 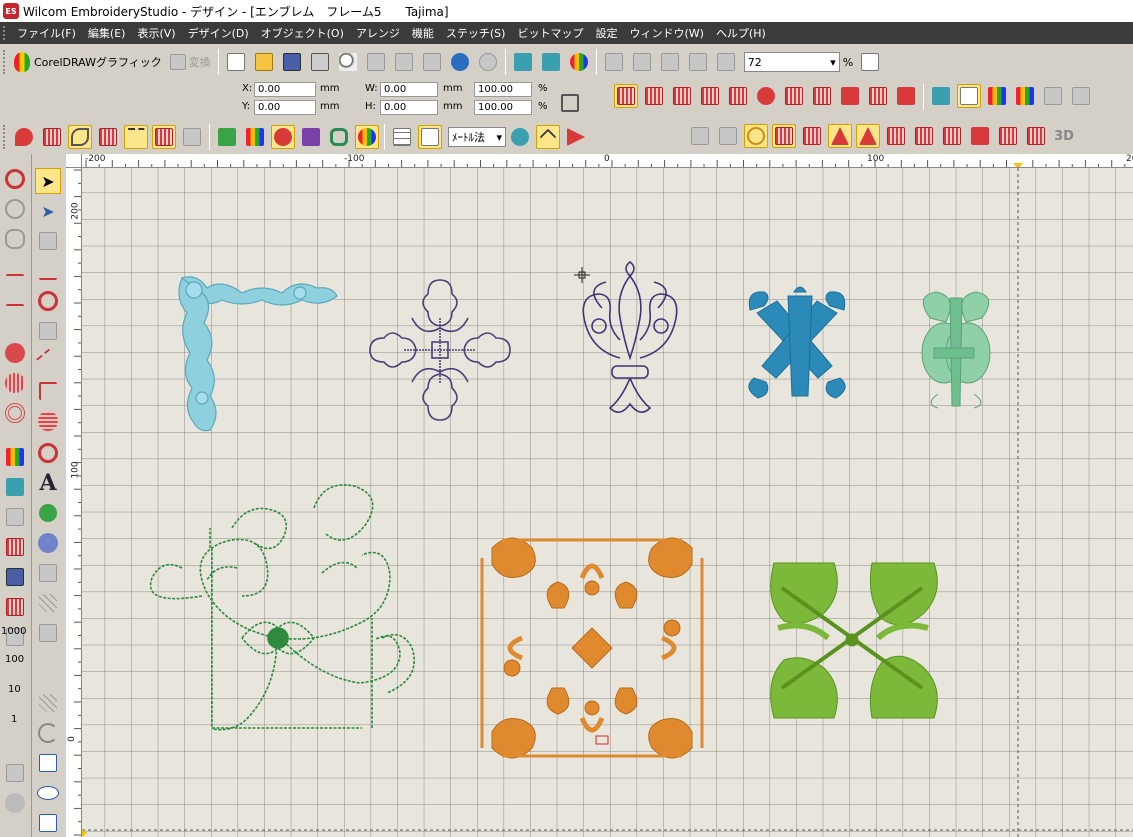 I want to click on layer-down-button, so click(x=642, y=62).